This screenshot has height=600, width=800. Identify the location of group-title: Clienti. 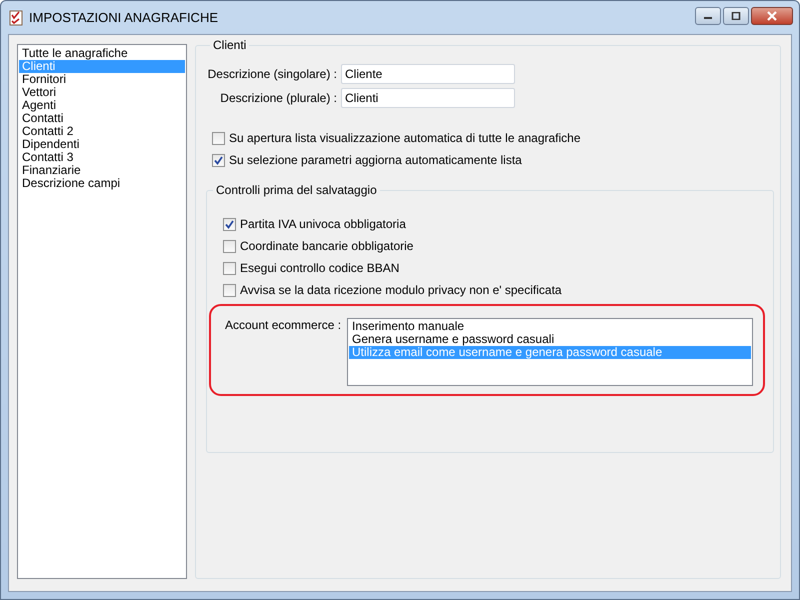
(230, 45).